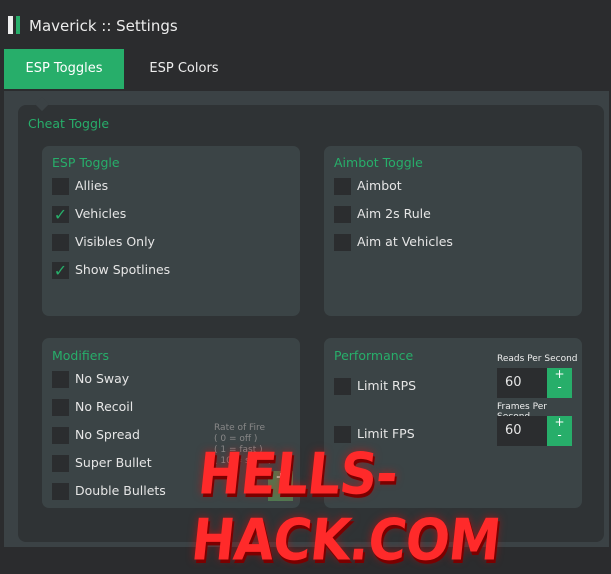  Describe the element at coordinates (240, 428) in the screenshot. I see `rate-of-fire-label: Rate of Fire` at that location.